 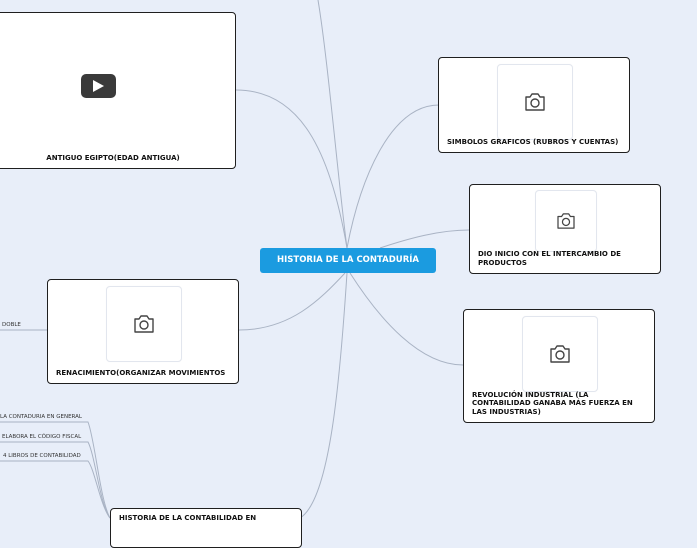 I want to click on node-label: RENACIMIENTO(ORGANIZAR MOVIMIENTOS, so click(x=141, y=372).